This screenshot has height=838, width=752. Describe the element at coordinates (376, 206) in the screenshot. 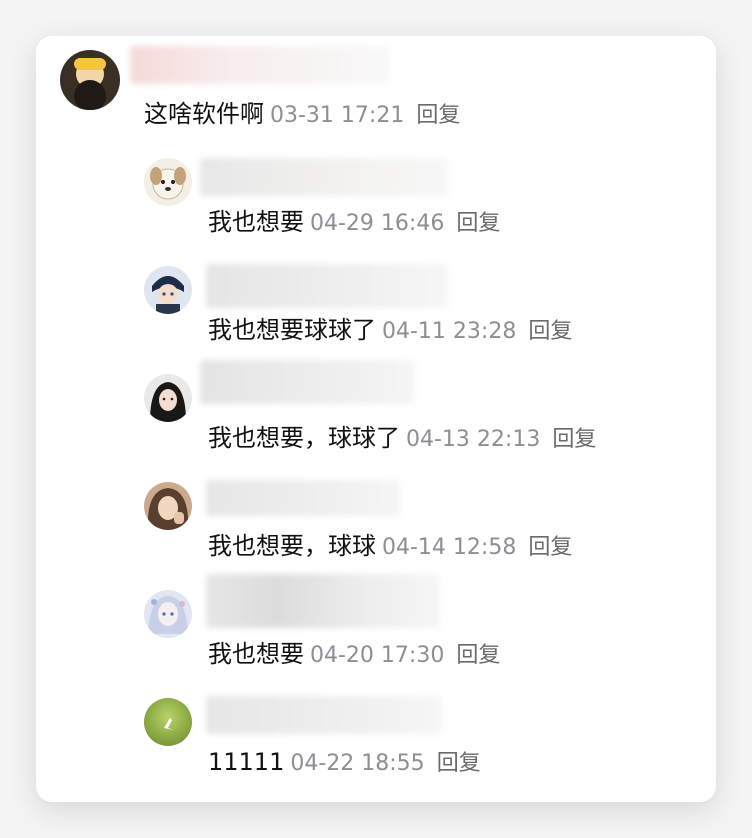

I see `reply-comment: 我也想要 04-29 16:46 回复` at that location.